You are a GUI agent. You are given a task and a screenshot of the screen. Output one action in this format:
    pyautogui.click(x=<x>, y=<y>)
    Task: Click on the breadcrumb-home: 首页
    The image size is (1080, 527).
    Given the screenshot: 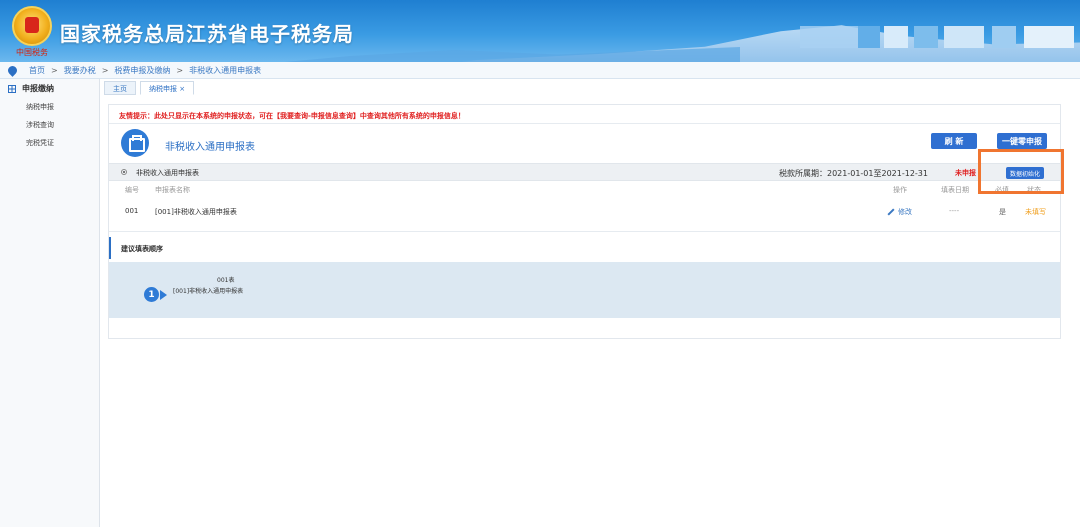 What is the action you would take?
    pyautogui.click(x=37, y=70)
    